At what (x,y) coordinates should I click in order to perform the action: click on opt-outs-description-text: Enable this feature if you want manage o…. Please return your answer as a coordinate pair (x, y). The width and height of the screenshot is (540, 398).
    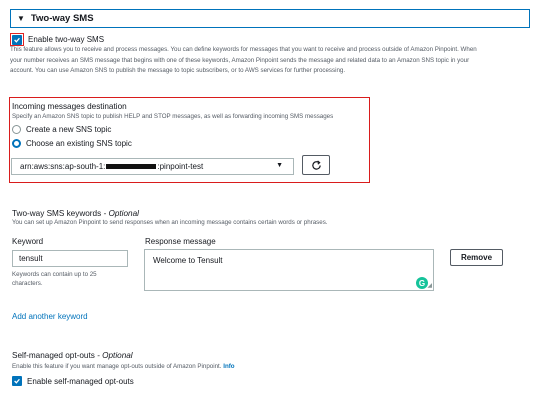
    Looking at the image, I should click on (117, 366).